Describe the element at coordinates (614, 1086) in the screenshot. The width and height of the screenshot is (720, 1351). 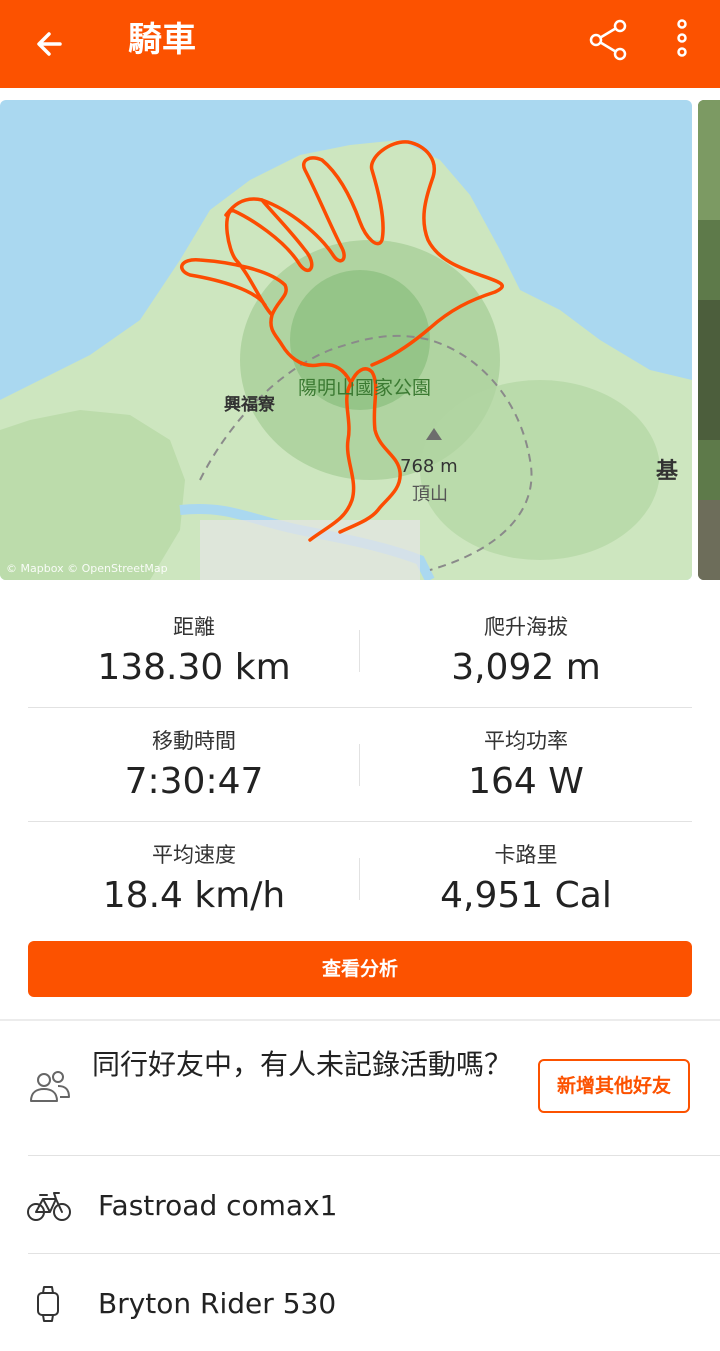
I see `add-friends-button: 新增其他好友` at that location.